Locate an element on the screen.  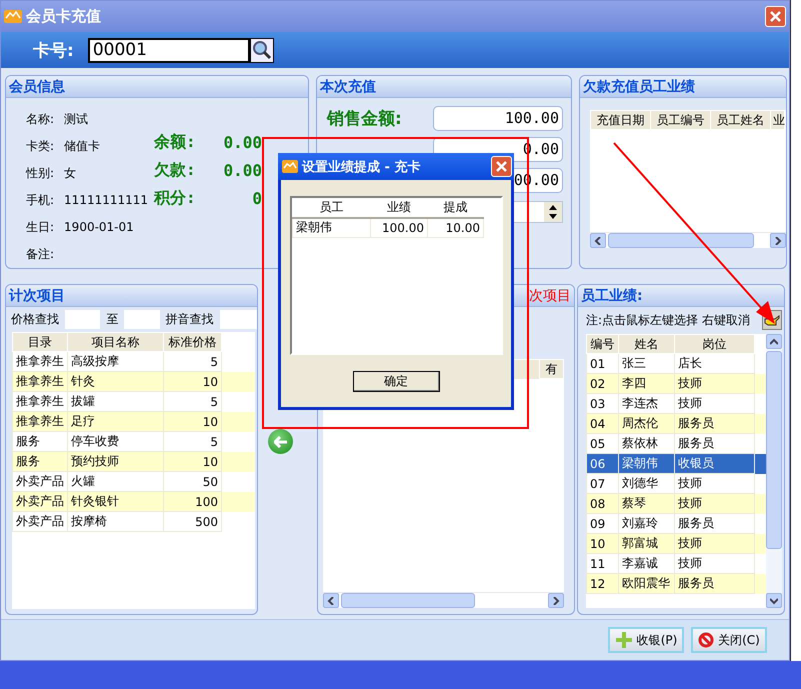
vertical-scrollbar is located at coordinates (774, 471).